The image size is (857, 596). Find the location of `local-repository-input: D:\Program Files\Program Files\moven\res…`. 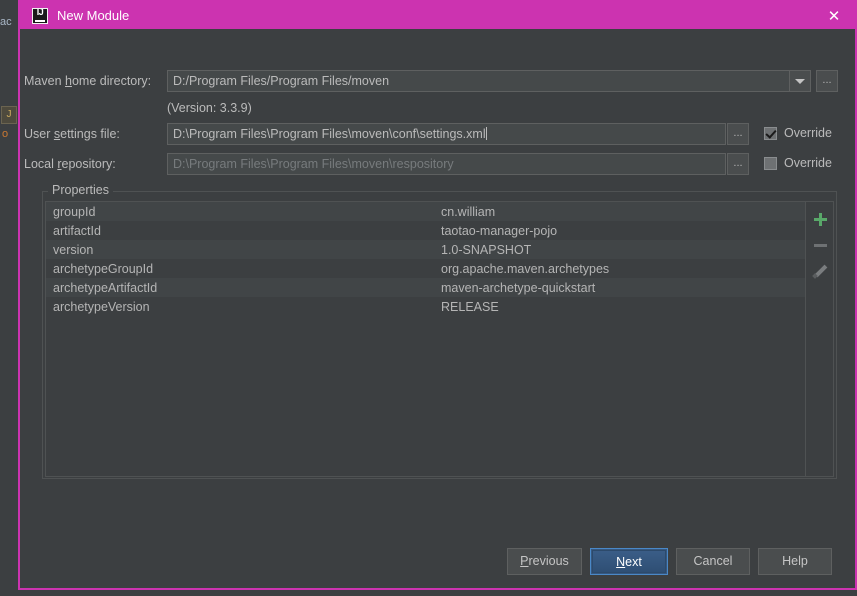

local-repository-input: D:\Program Files\Program Files\moven\res… is located at coordinates (446, 164).